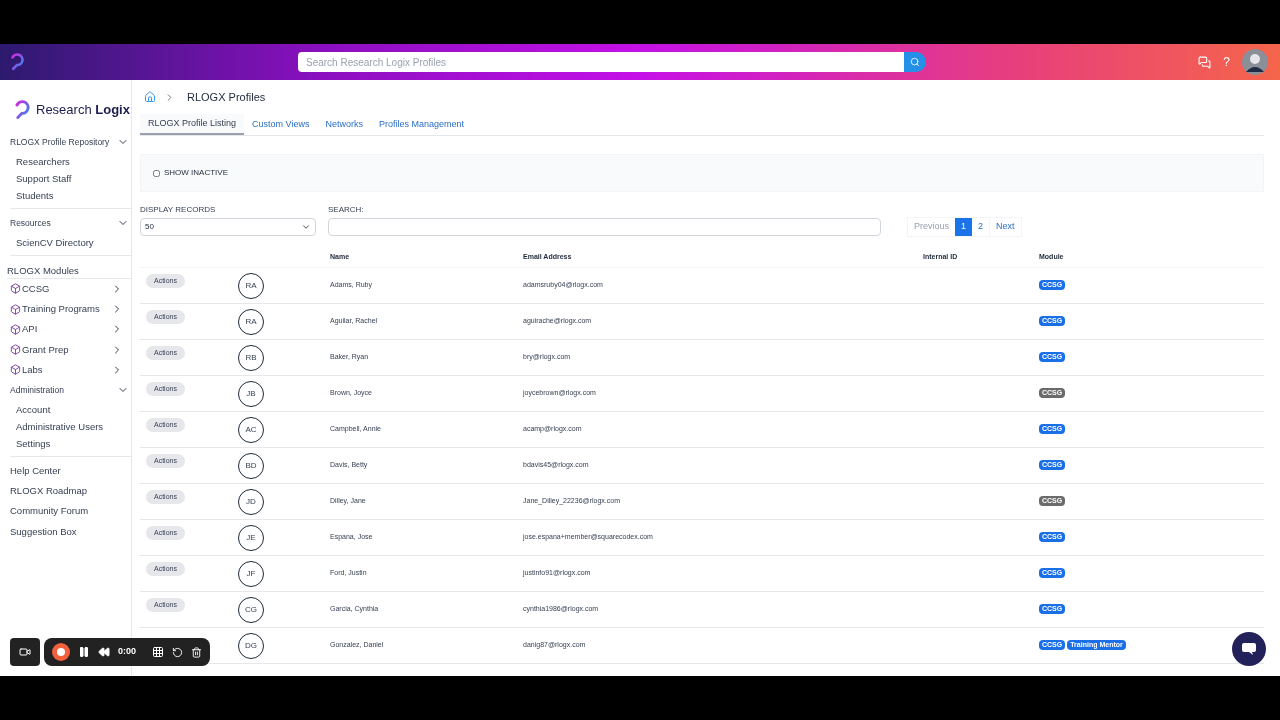 The image size is (1280, 720). Describe the element at coordinates (150, 97) in the screenshot. I see `home-icon` at that location.